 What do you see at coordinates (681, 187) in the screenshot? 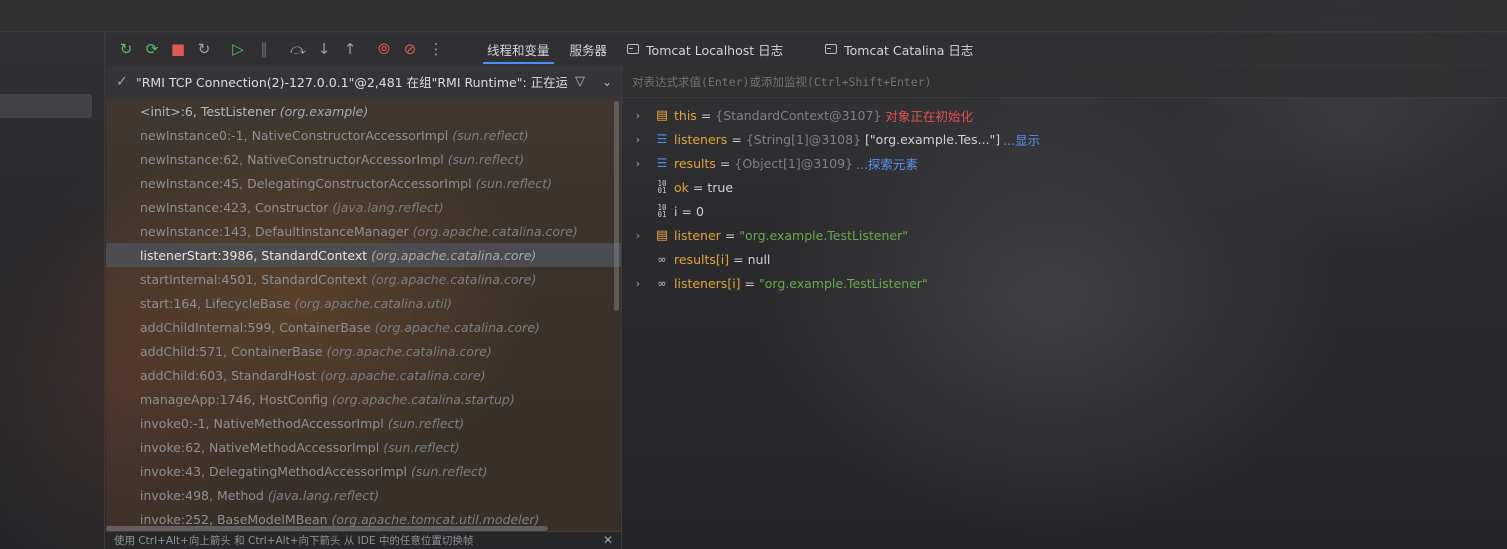
I see `variable-name: ok` at bounding box center [681, 187].